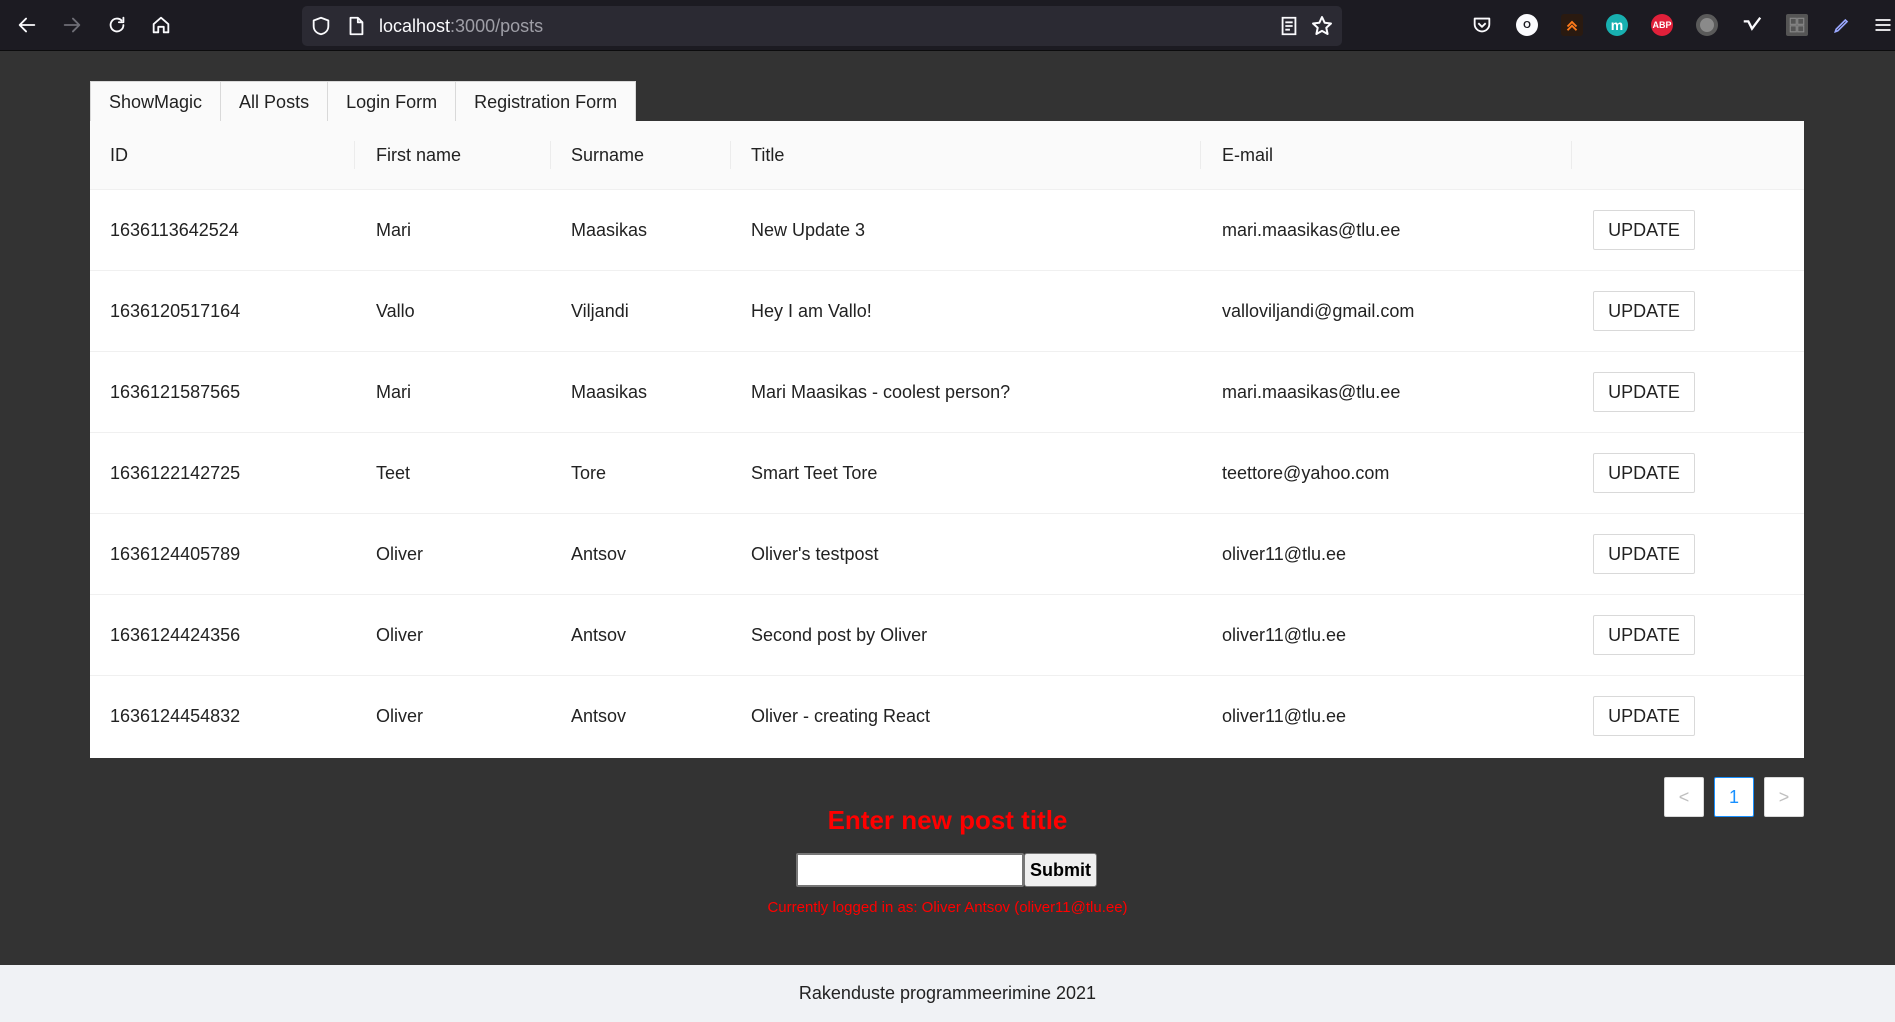 Image resolution: width=1895 pixels, height=1022 pixels. What do you see at coordinates (811, 311) in the screenshot?
I see `cell-title: Hey I am Vallo!` at bounding box center [811, 311].